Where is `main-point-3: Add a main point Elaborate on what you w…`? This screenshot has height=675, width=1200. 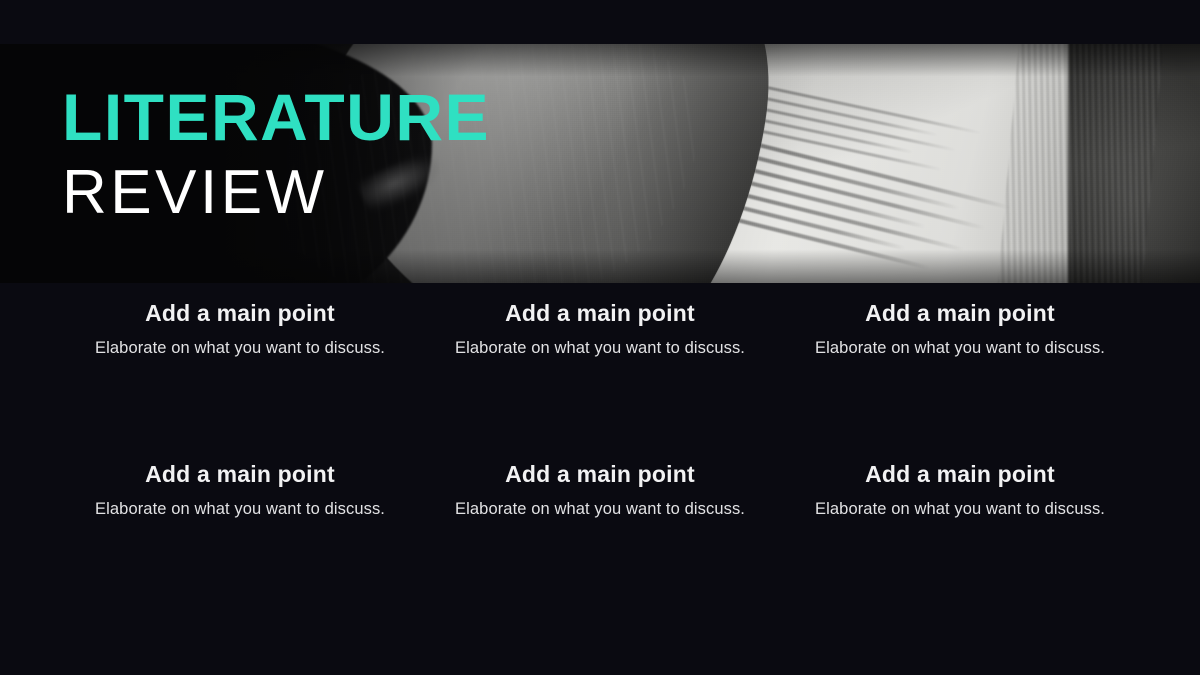
main-point-3: Add a main point Elaborate on what you w… is located at coordinates (960, 330).